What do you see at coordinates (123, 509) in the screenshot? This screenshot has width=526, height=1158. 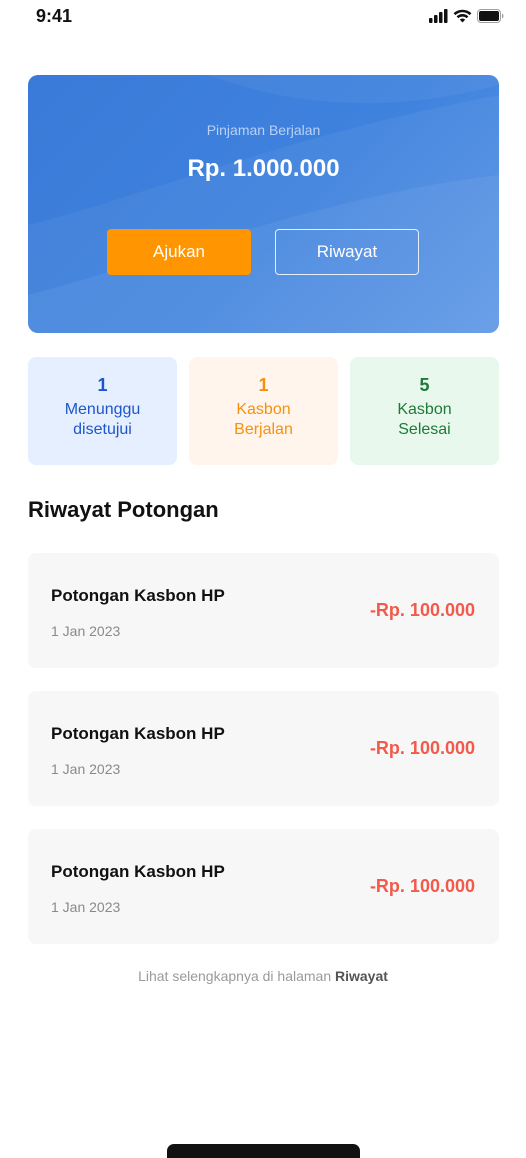 I see `section-title: Riwayat Potongan` at bounding box center [123, 509].